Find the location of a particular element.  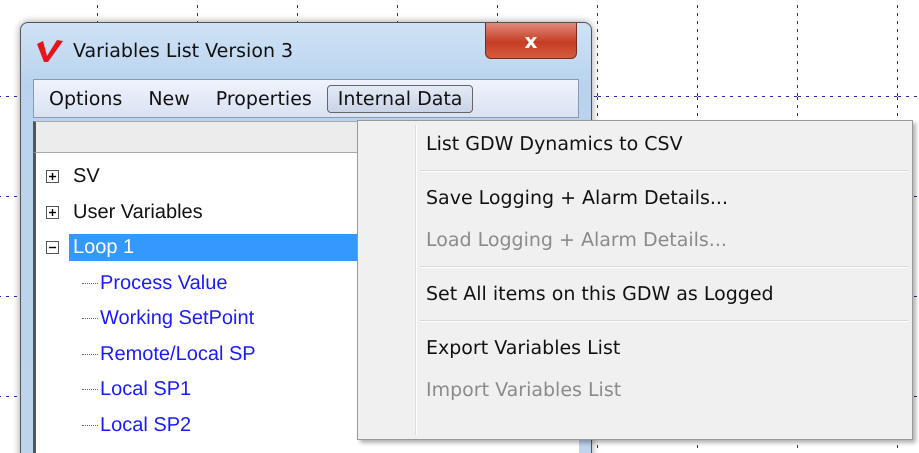

tree-leaf: Working SetPoint is located at coordinates (177, 318).